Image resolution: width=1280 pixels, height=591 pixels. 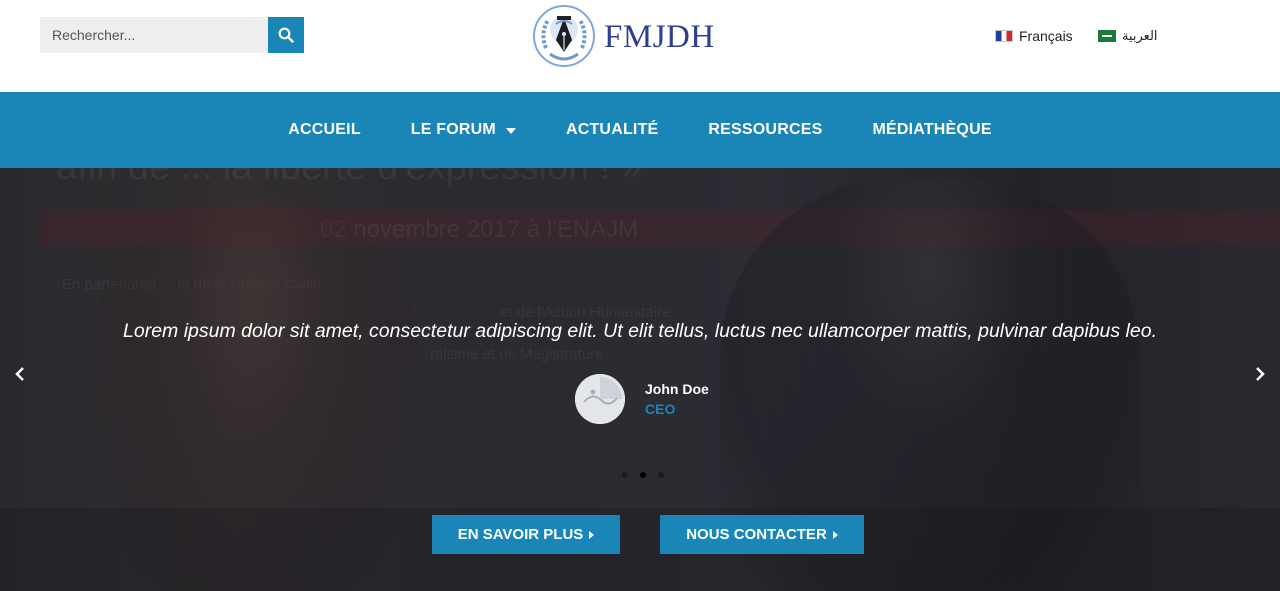 What do you see at coordinates (564, 36) in the screenshot?
I see `un-wreath-pen-icon` at bounding box center [564, 36].